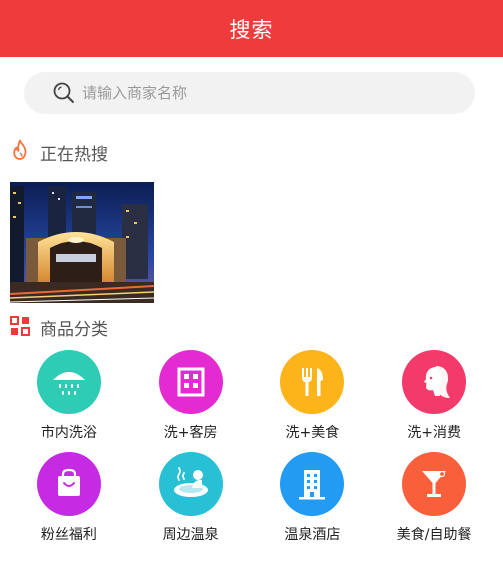 The width and height of the screenshot is (503, 576). I want to click on category-label: 温泉酒店, so click(312, 535).